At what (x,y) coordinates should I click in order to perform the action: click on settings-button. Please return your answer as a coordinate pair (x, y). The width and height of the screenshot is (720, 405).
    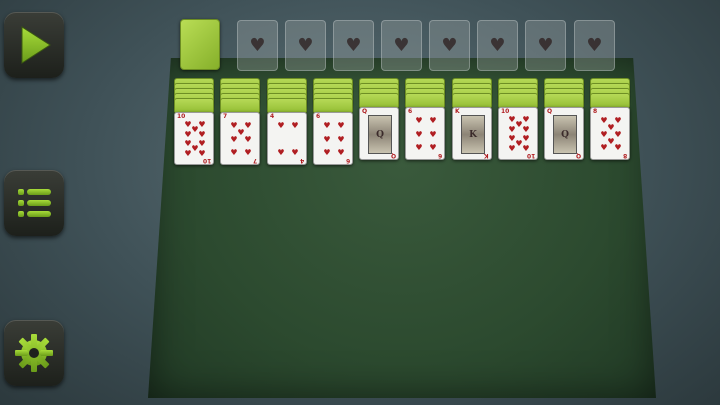
    Looking at the image, I should click on (34, 353).